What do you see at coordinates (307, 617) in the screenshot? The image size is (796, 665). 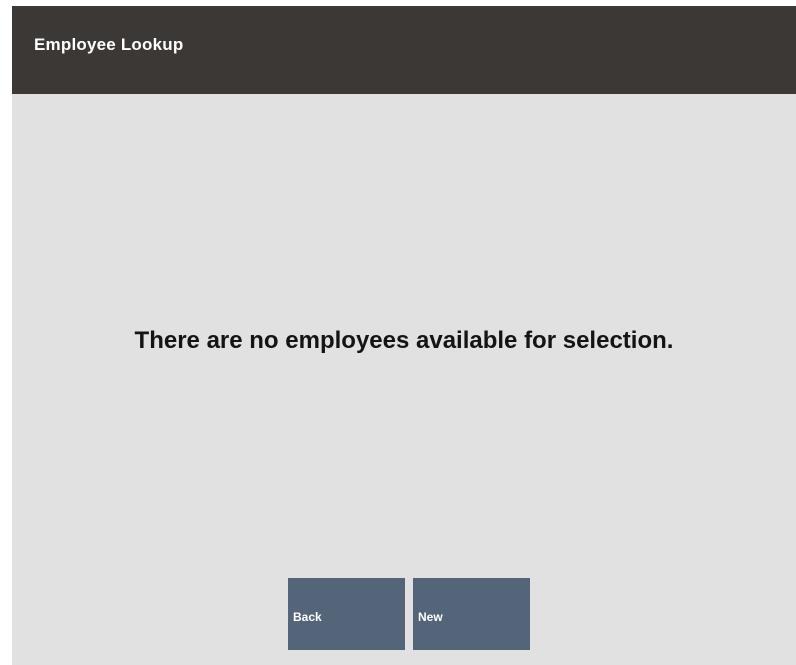 I see `back-button-label: Back` at bounding box center [307, 617].